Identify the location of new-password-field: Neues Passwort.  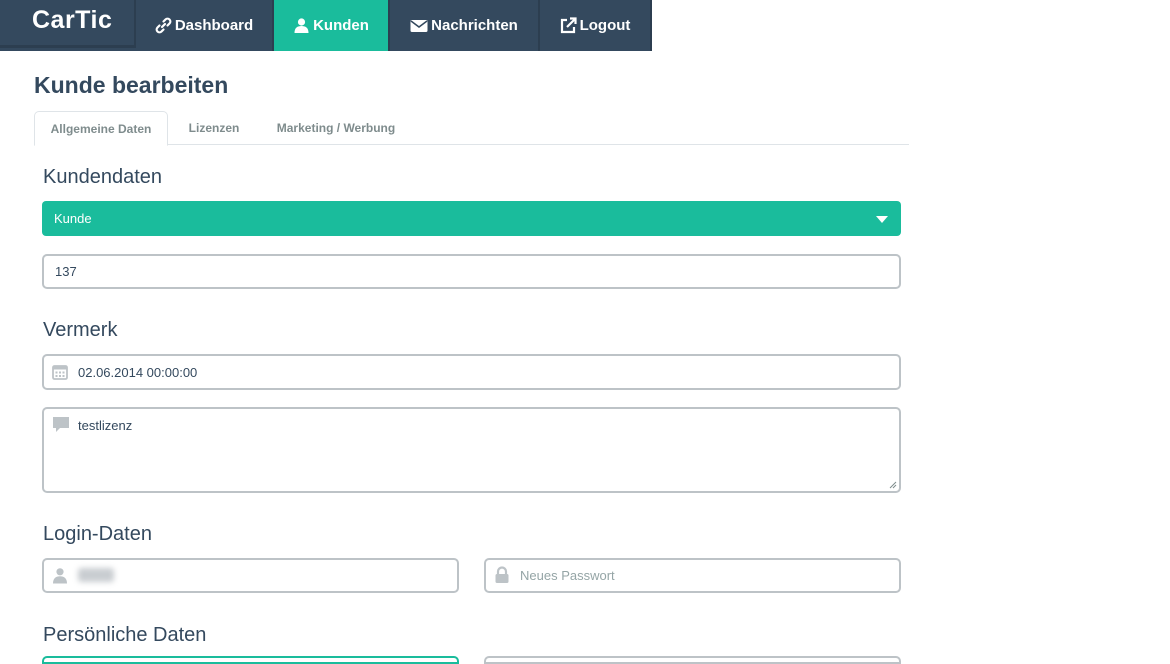
(692, 575).